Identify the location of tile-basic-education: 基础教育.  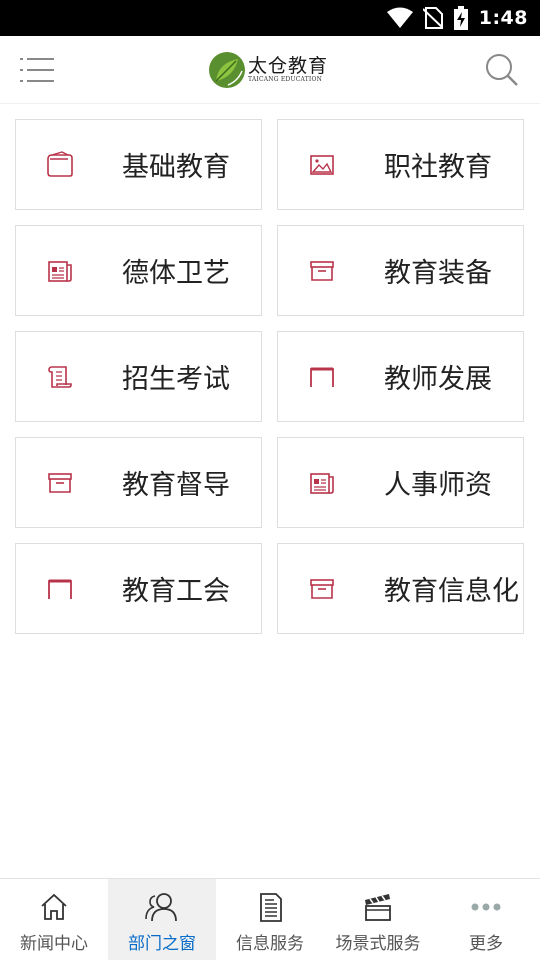
(138, 164).